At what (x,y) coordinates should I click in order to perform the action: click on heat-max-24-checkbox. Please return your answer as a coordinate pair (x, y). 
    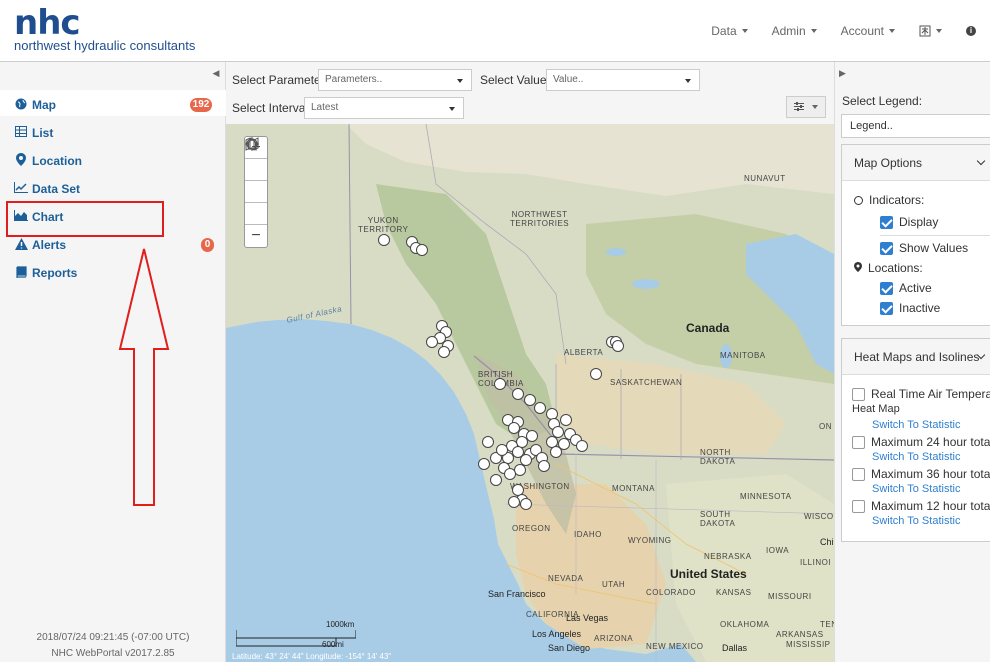
    Looking at the image, I should click on (858, 442).